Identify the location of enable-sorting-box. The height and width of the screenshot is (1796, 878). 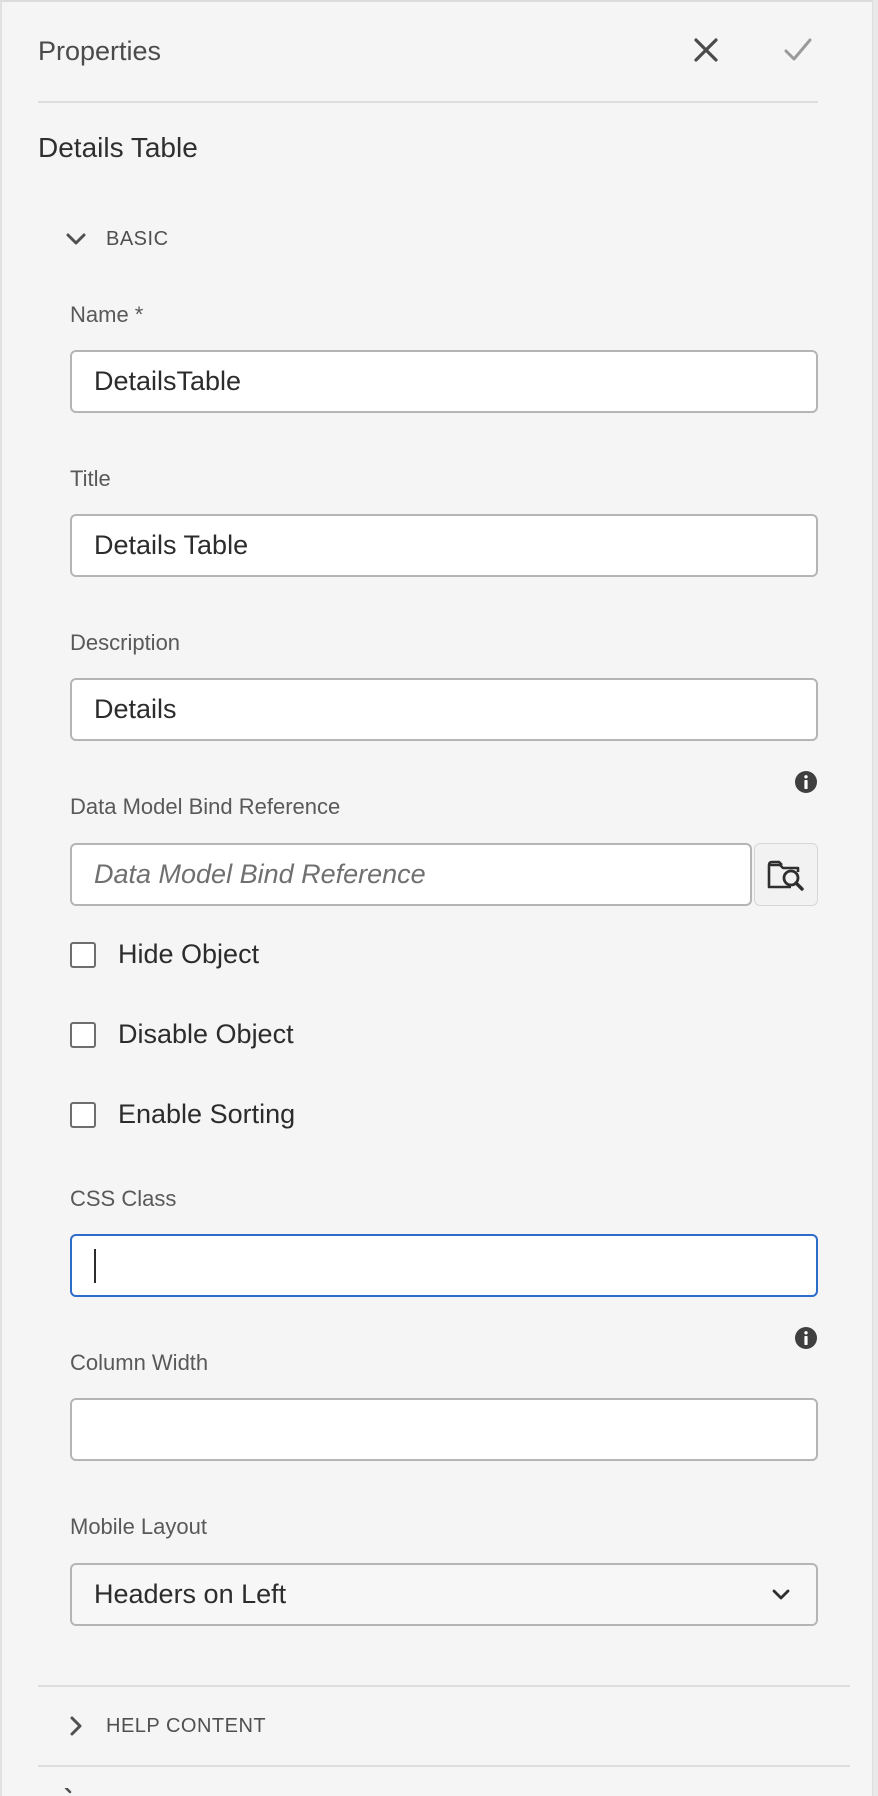
(83, 1114).